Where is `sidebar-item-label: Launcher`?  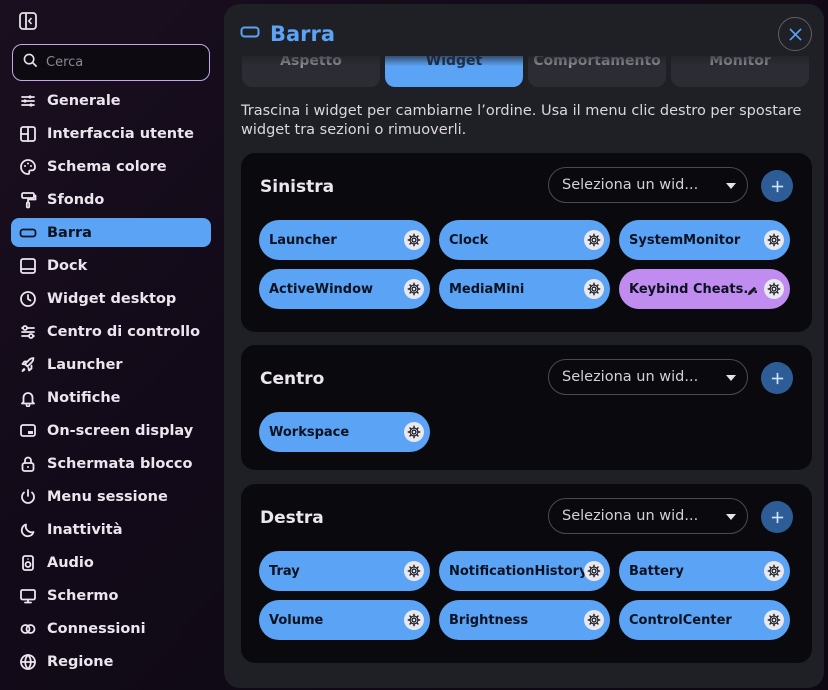 sidebar-item-label: Launcher is located at coordinates (85, 364).